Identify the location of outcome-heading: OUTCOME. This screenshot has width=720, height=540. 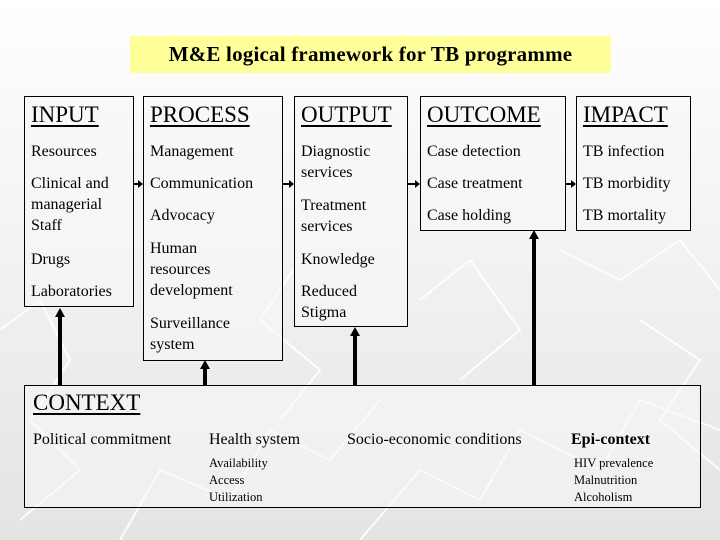
(484, 114).